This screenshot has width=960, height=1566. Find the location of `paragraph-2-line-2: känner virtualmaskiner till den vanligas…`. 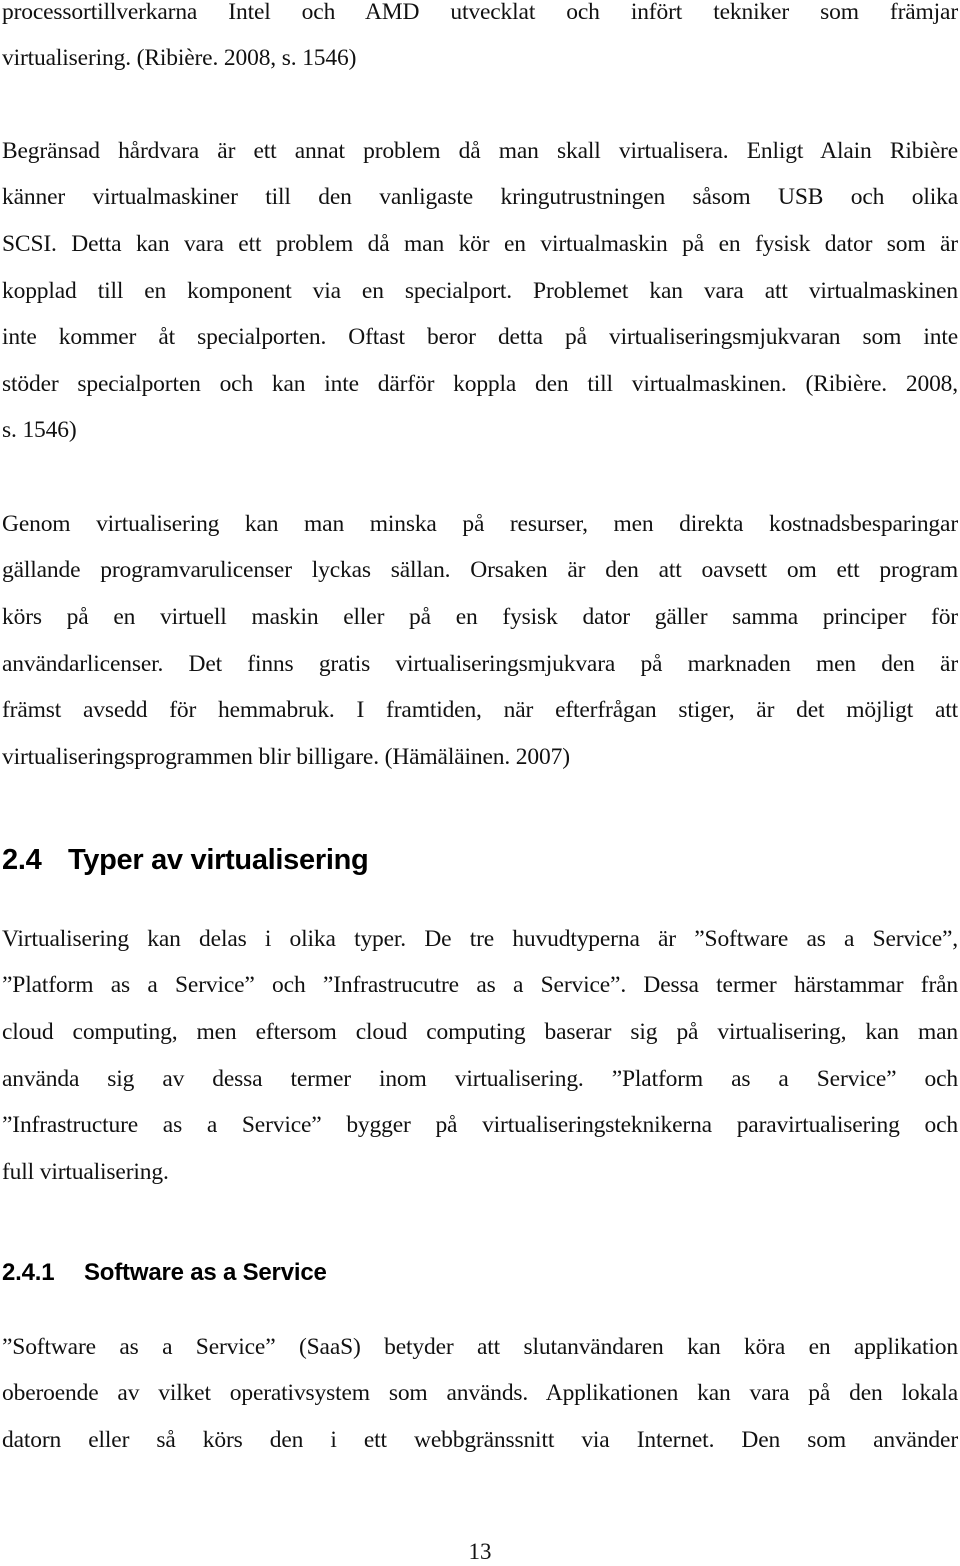

paragraph-2-line-2: känner virtualmaskiner till den vanligas… is located at coordinates (480, 197).